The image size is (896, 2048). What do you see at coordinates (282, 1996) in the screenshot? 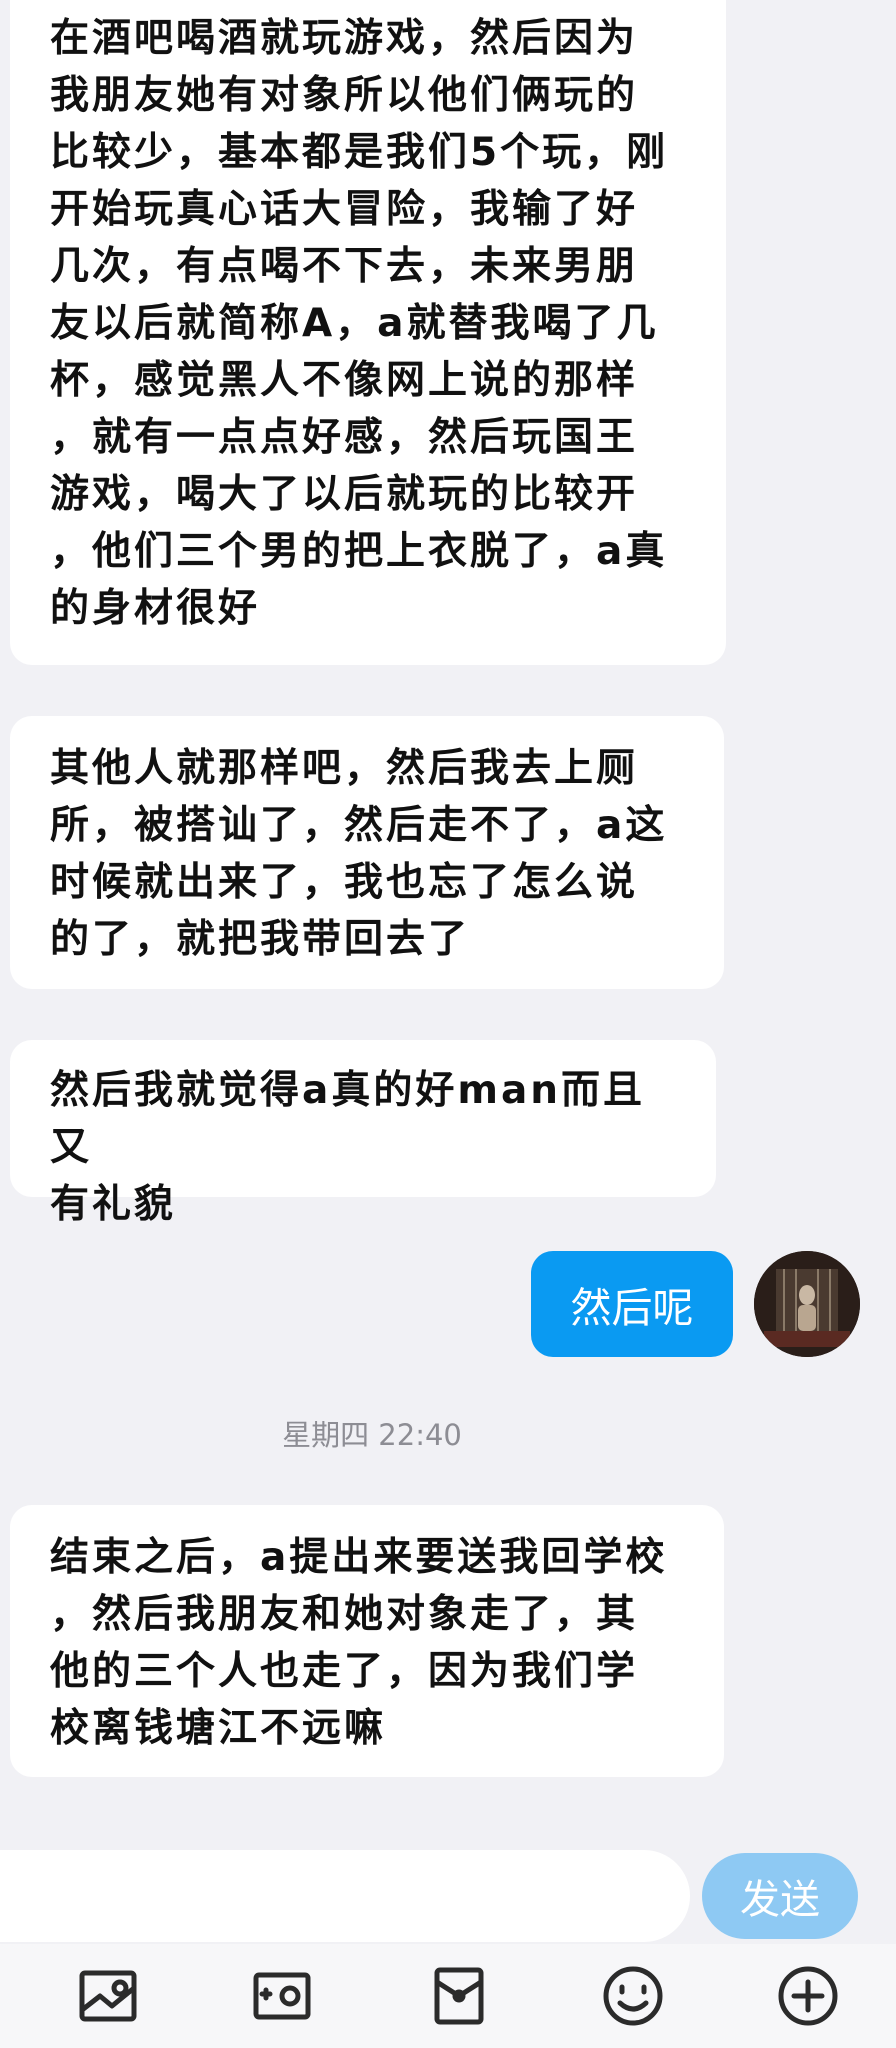
I see `camera-icon` at bounding box center [282, 1996].